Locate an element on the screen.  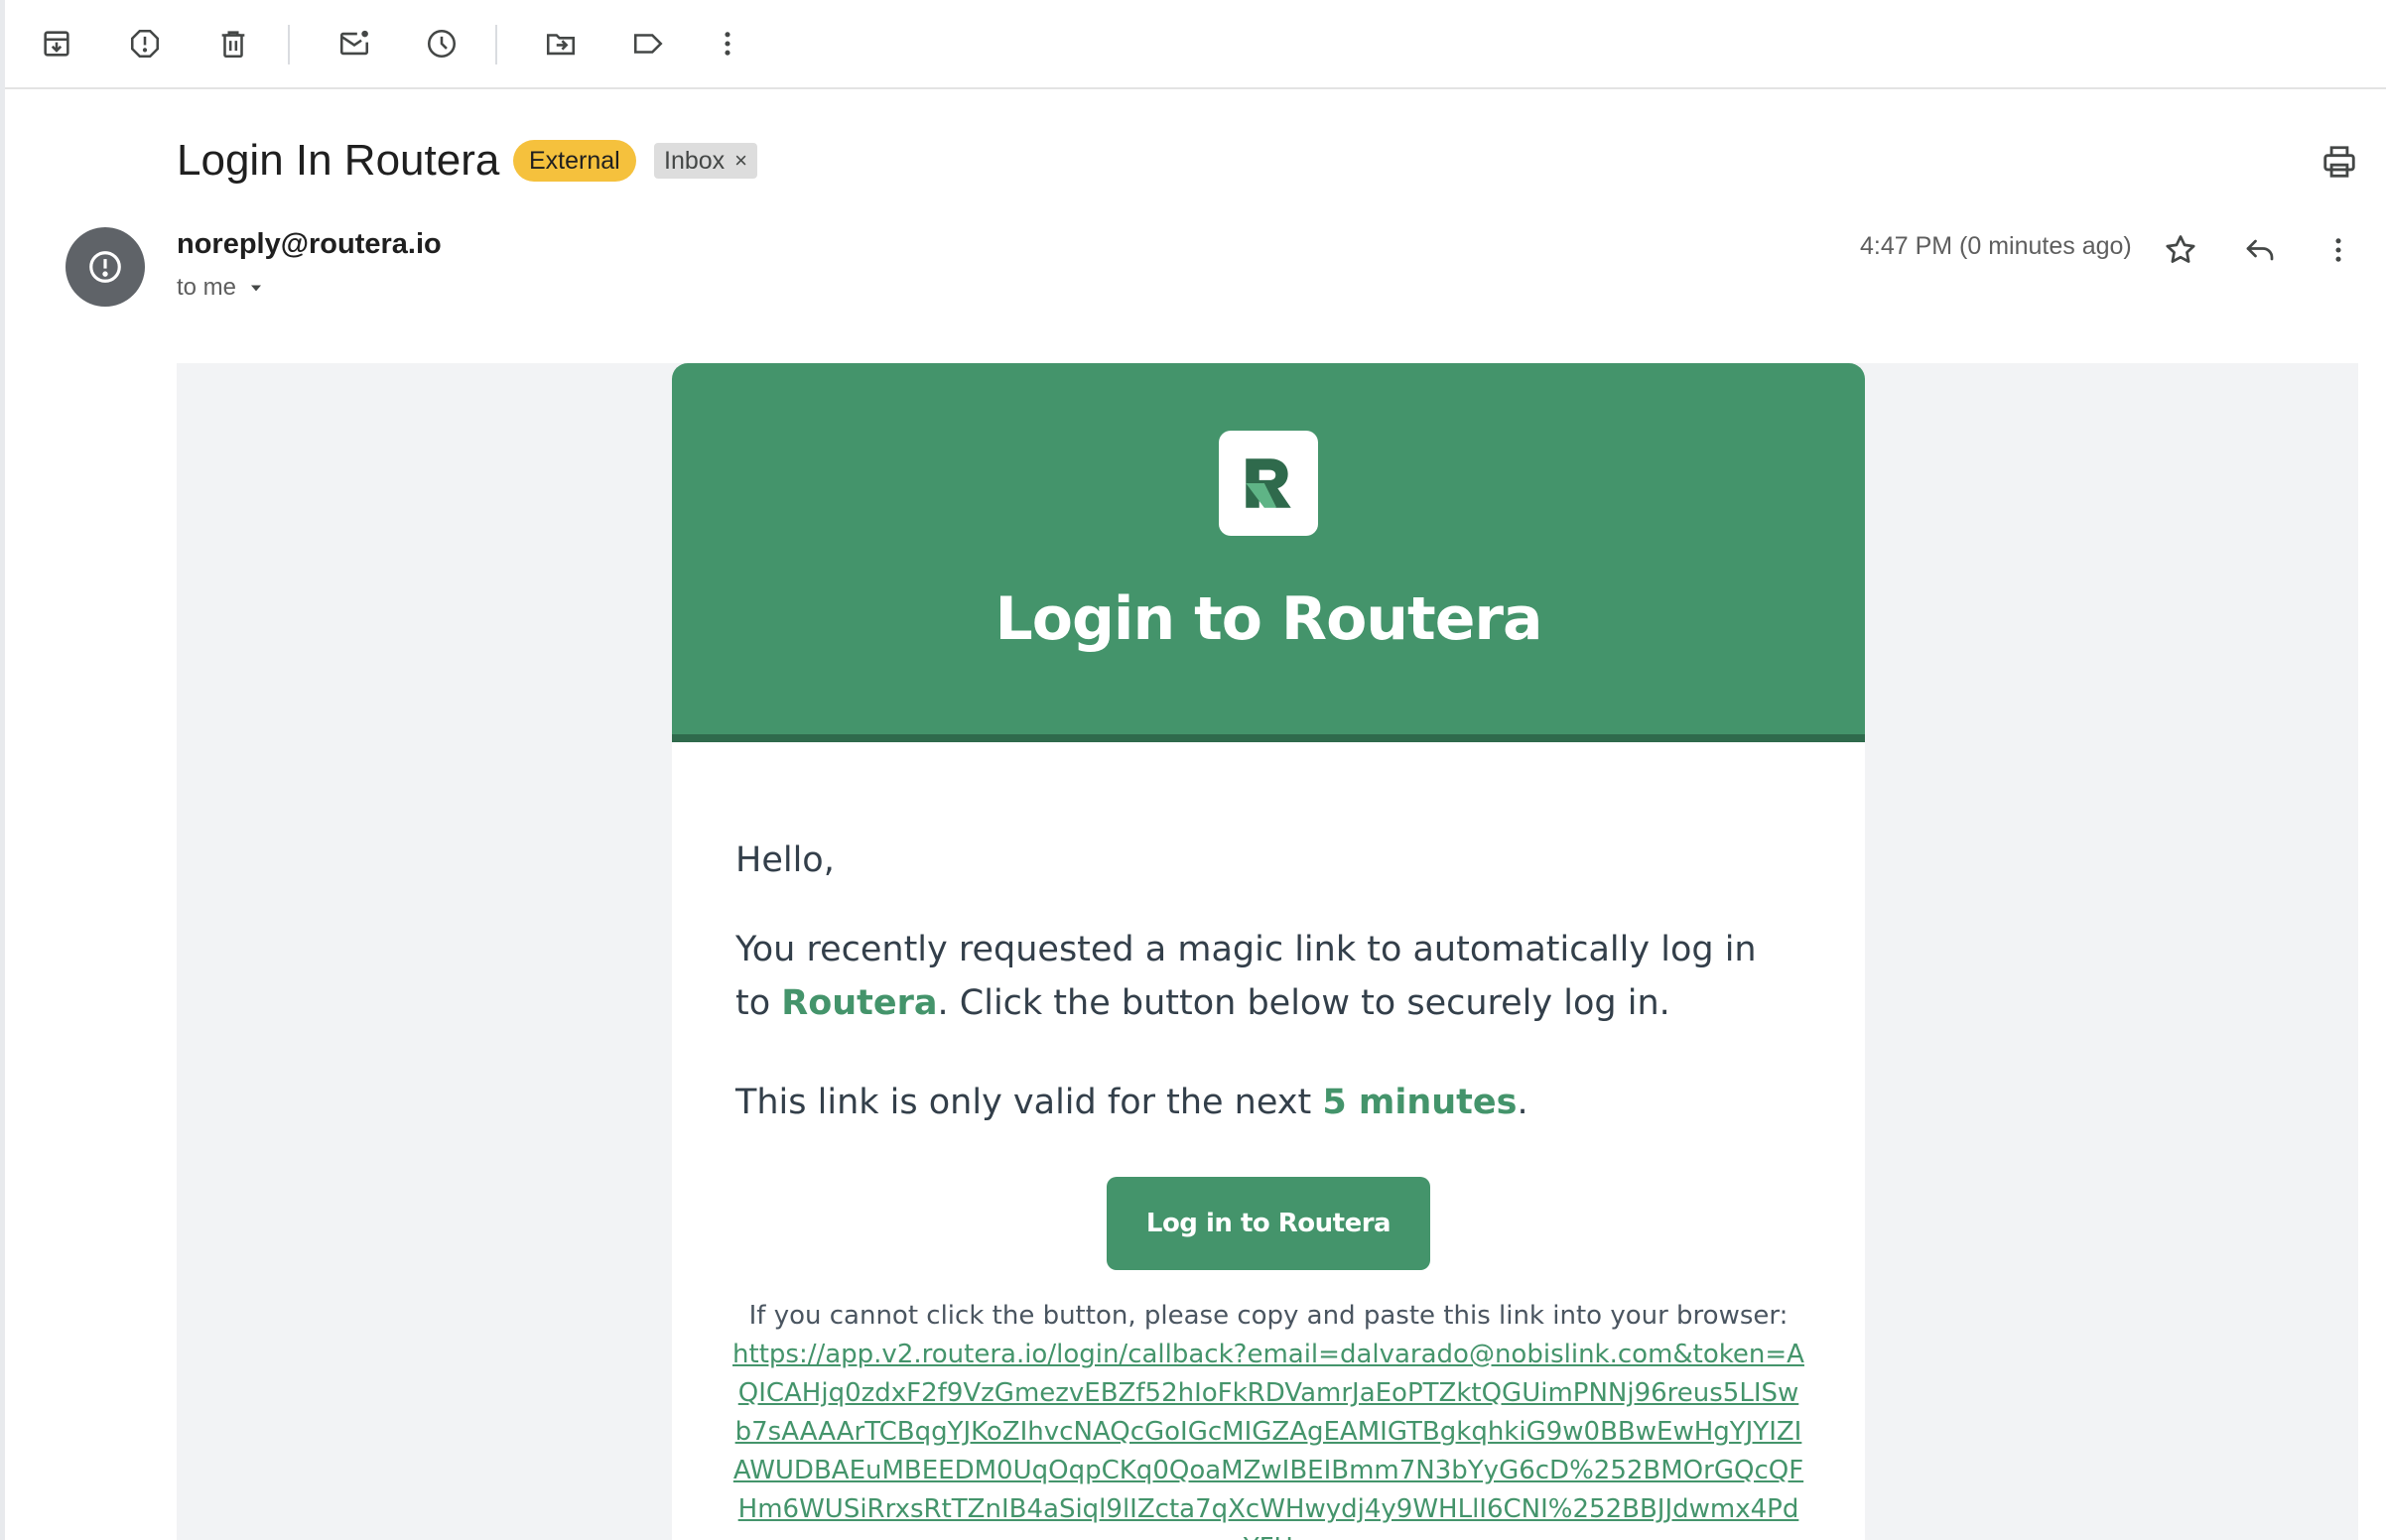
archive-button is located at coordinates (56, 43).